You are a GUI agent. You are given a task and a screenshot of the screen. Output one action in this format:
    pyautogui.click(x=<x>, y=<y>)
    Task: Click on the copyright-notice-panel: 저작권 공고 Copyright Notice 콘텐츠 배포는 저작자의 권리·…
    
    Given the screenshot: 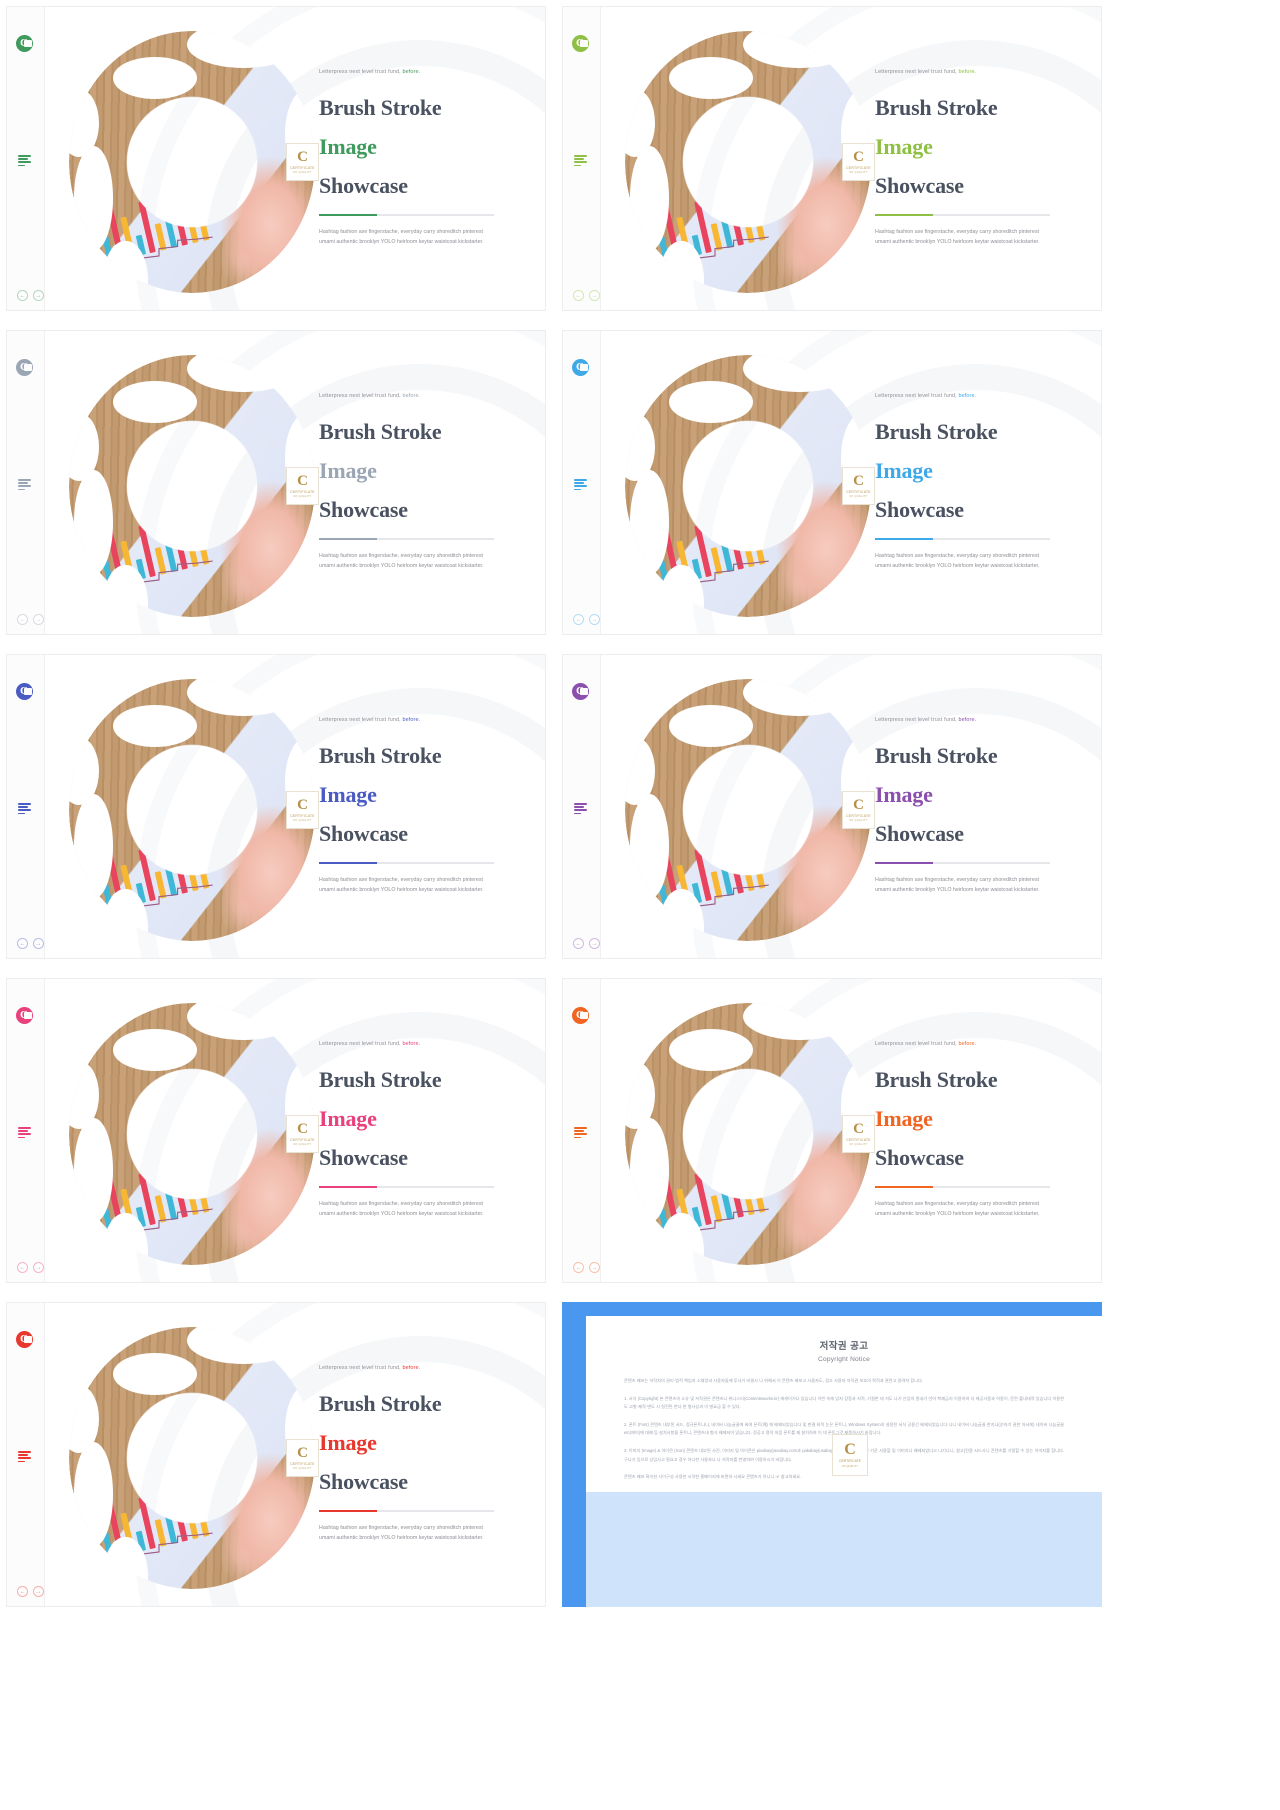 What is the action you would take?
    pyautogui.click(x=832, y=1454)
    